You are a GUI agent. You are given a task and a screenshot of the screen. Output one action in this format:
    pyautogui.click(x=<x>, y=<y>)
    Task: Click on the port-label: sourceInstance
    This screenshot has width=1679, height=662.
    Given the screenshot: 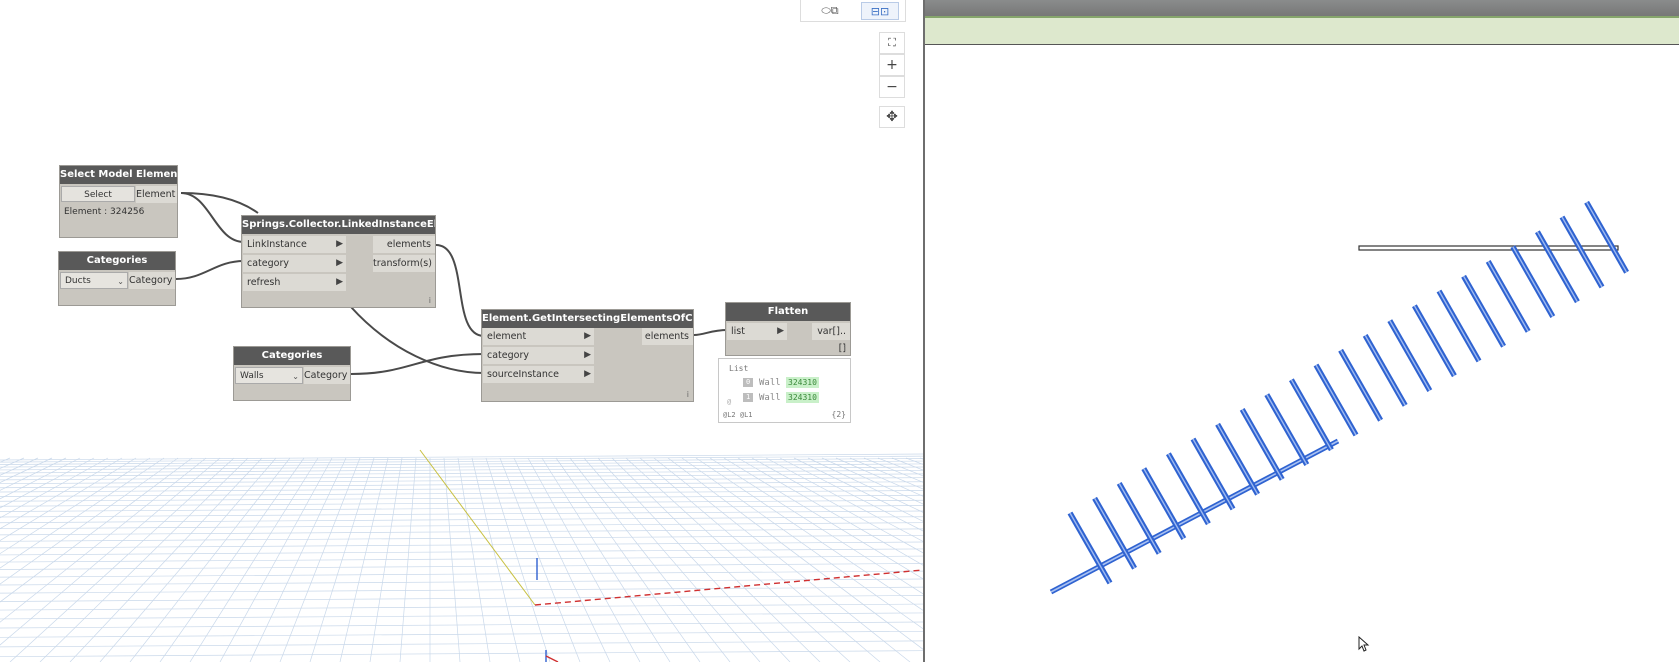 What is the action you would take?
    pyautogui.click(x=523, y=374)
    